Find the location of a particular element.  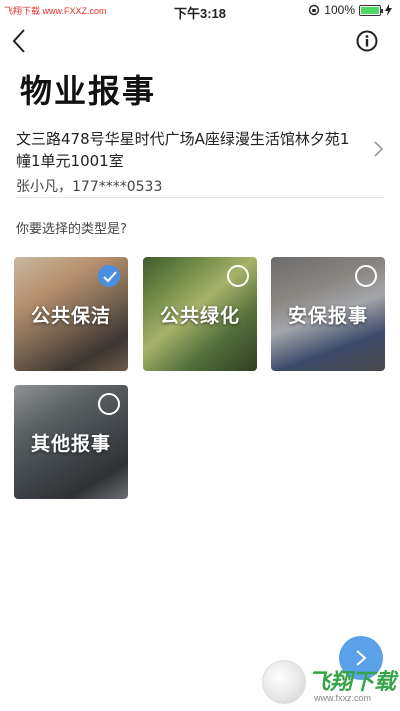

contact-text: 张小凡，177****0533 is located at coordinates (89, 187).